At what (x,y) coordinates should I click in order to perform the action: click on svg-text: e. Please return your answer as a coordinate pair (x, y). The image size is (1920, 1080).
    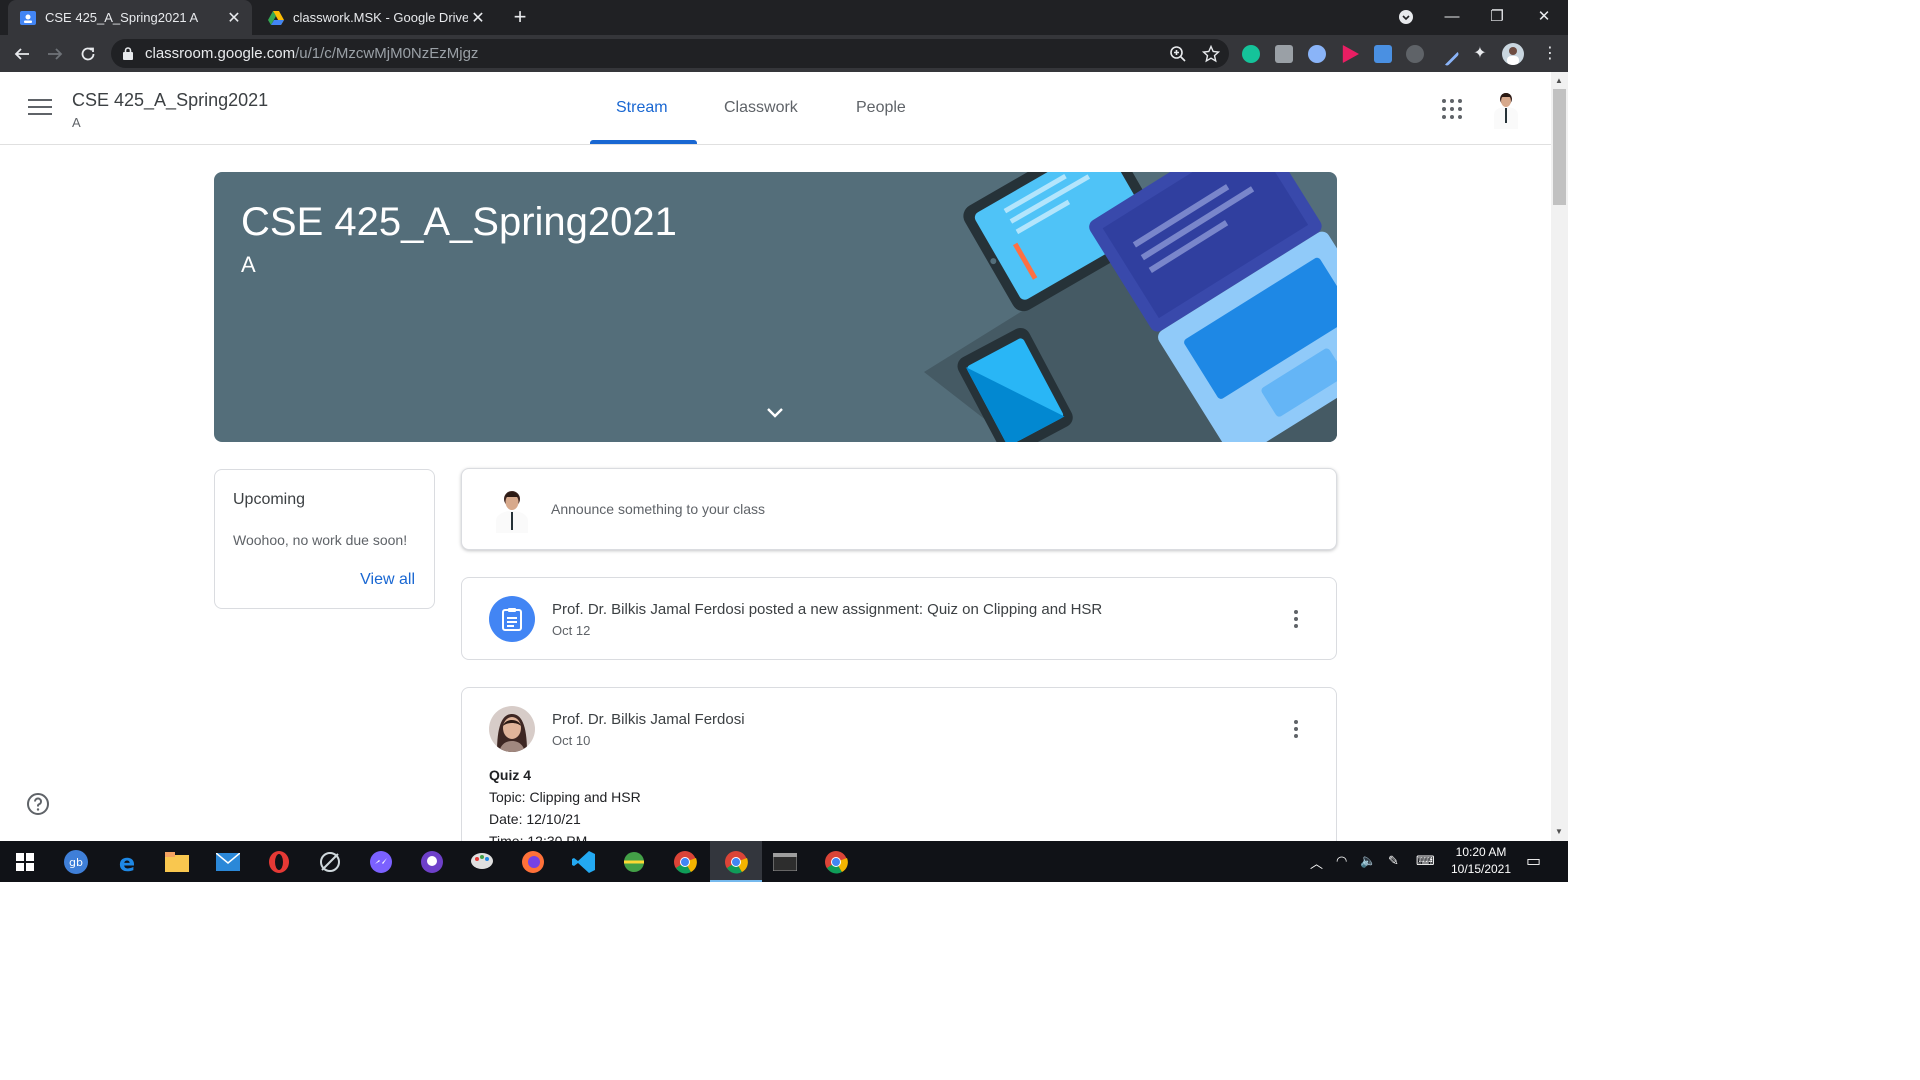
    Looking at the image, I should click on (127, 862).